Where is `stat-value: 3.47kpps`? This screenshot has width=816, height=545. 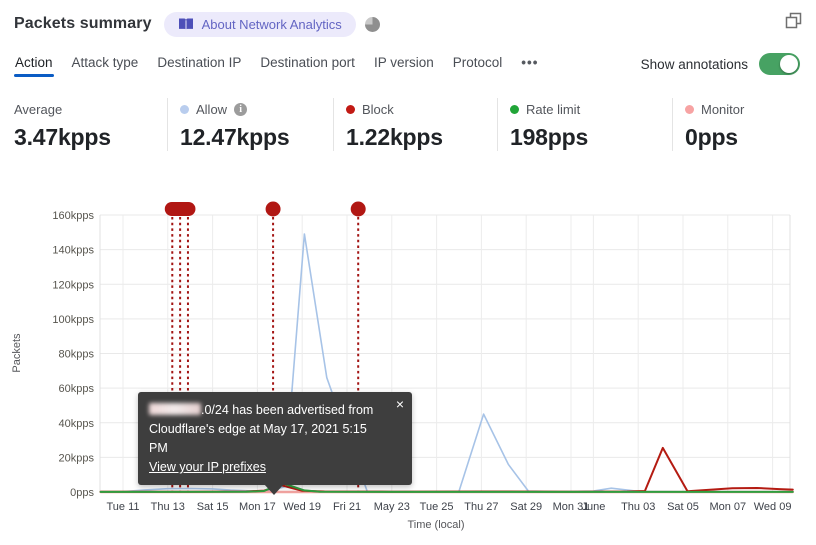 stat-value: 3.47kpps is located at coordinates (62, 137).